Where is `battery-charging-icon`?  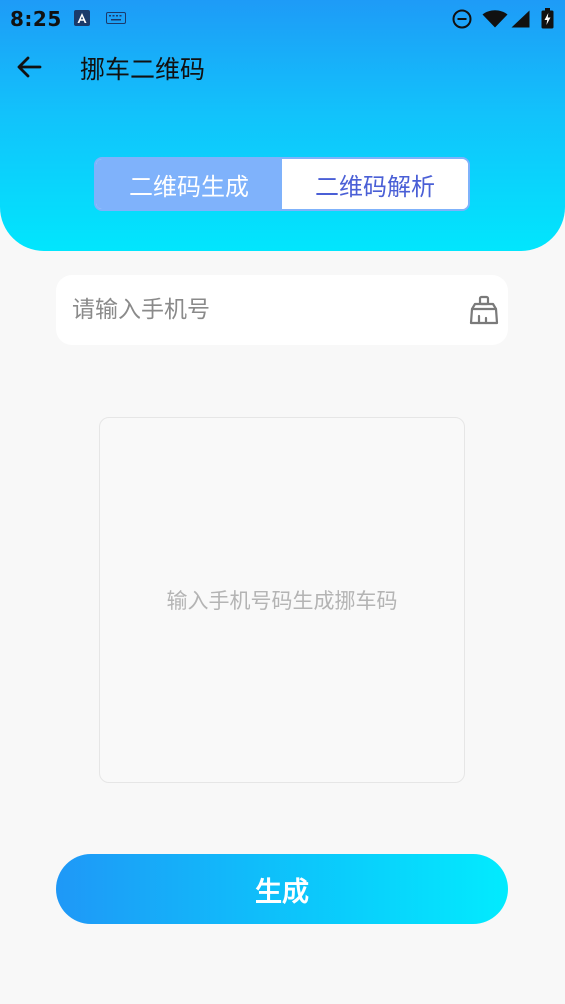 battery-charging-icon is located at coordinates (547, 18).